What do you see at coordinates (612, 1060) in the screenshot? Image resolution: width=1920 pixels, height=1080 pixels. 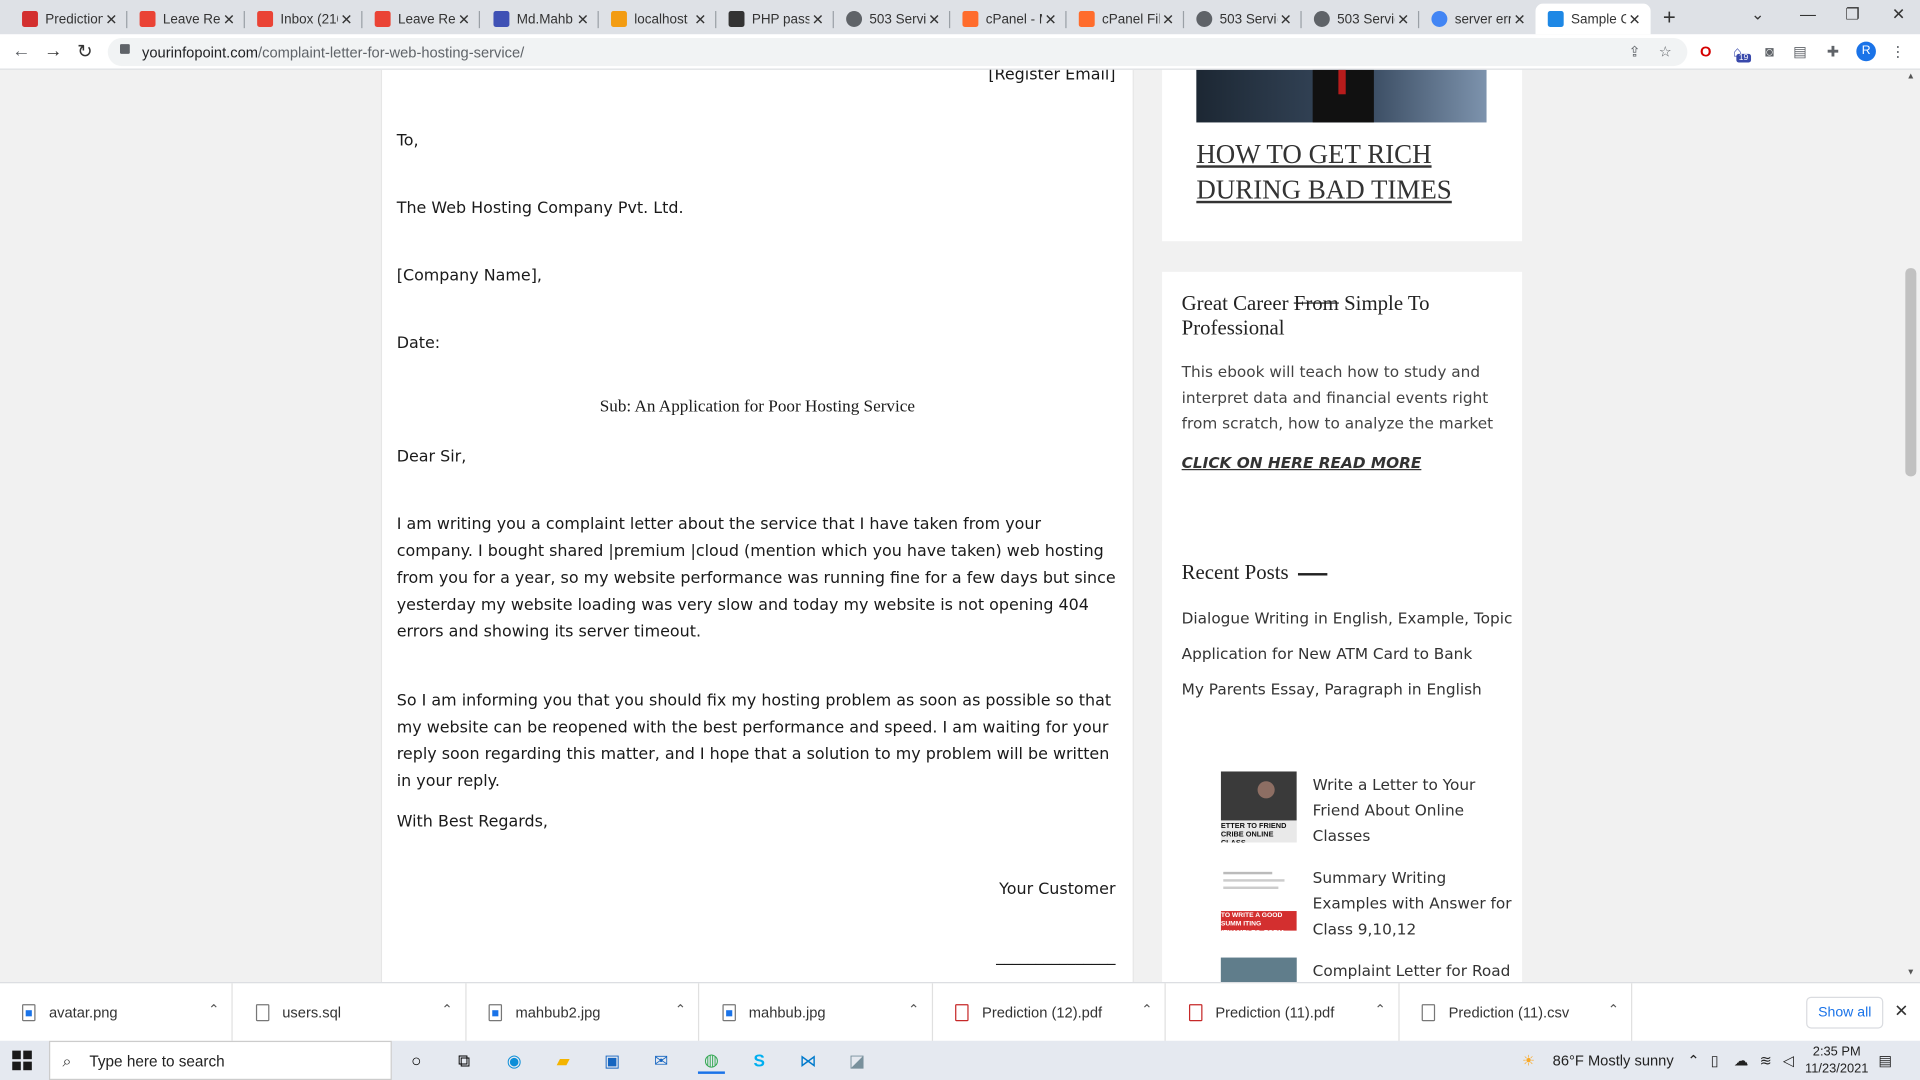 I see `microsoft-store-icon: ▣` at bounding box center [612, 1060].